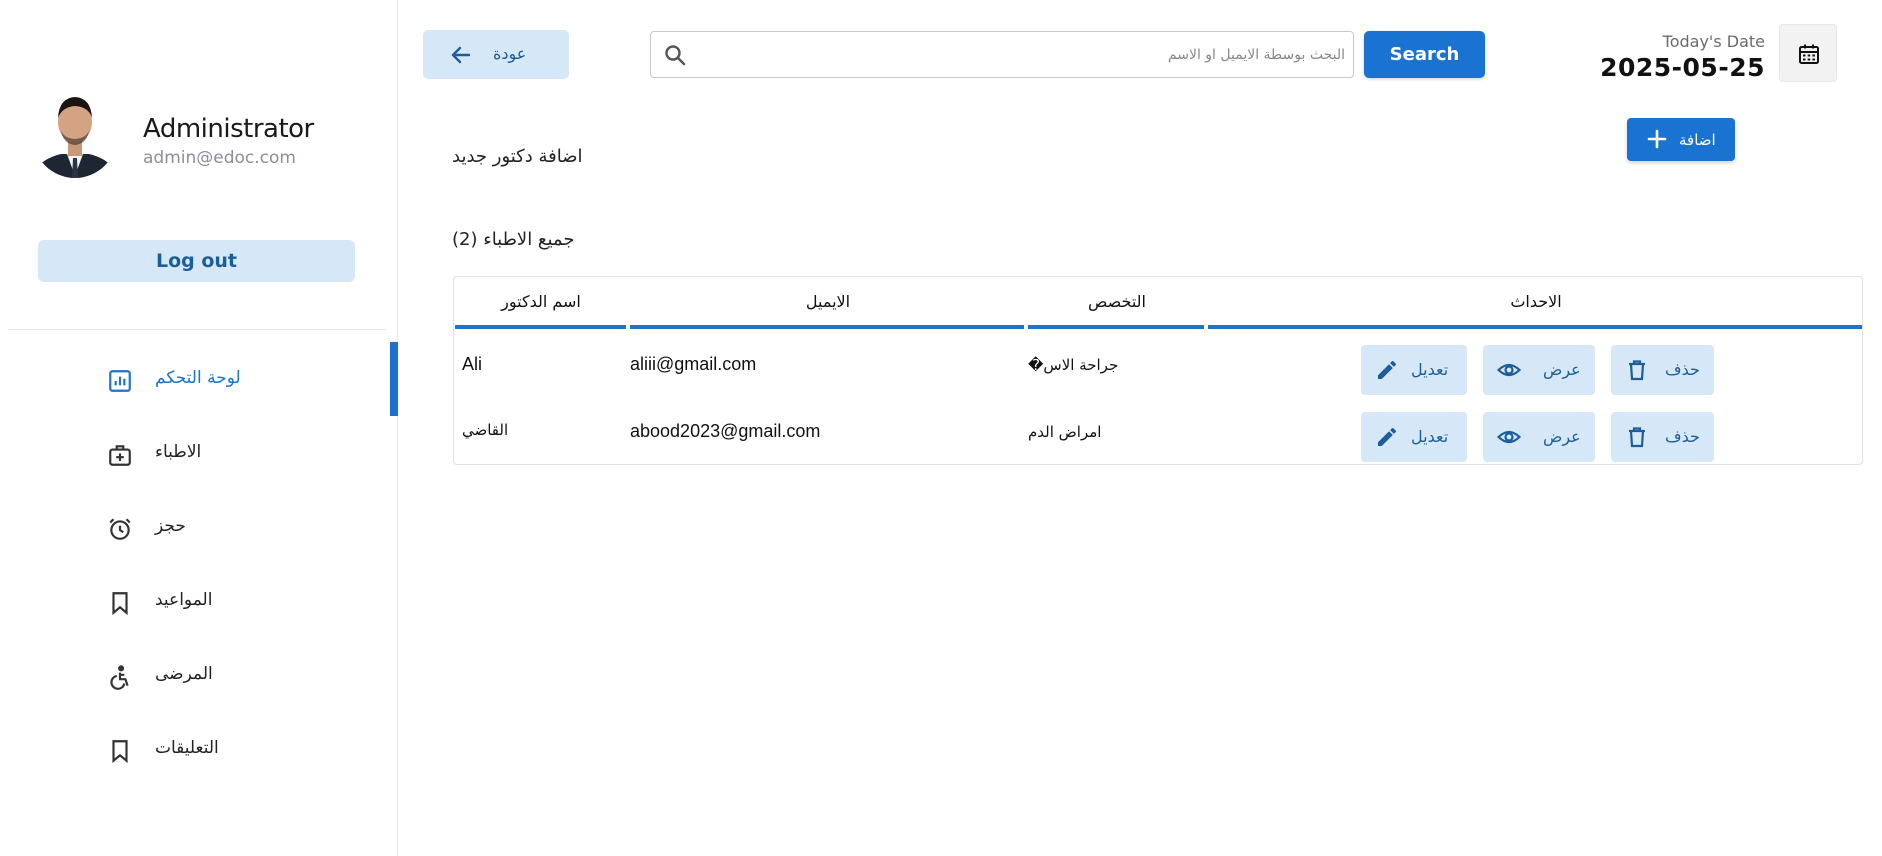  Describe the element at coordinates (196, 261) in the screenshot. I see `logout-button: Log out` at that location.